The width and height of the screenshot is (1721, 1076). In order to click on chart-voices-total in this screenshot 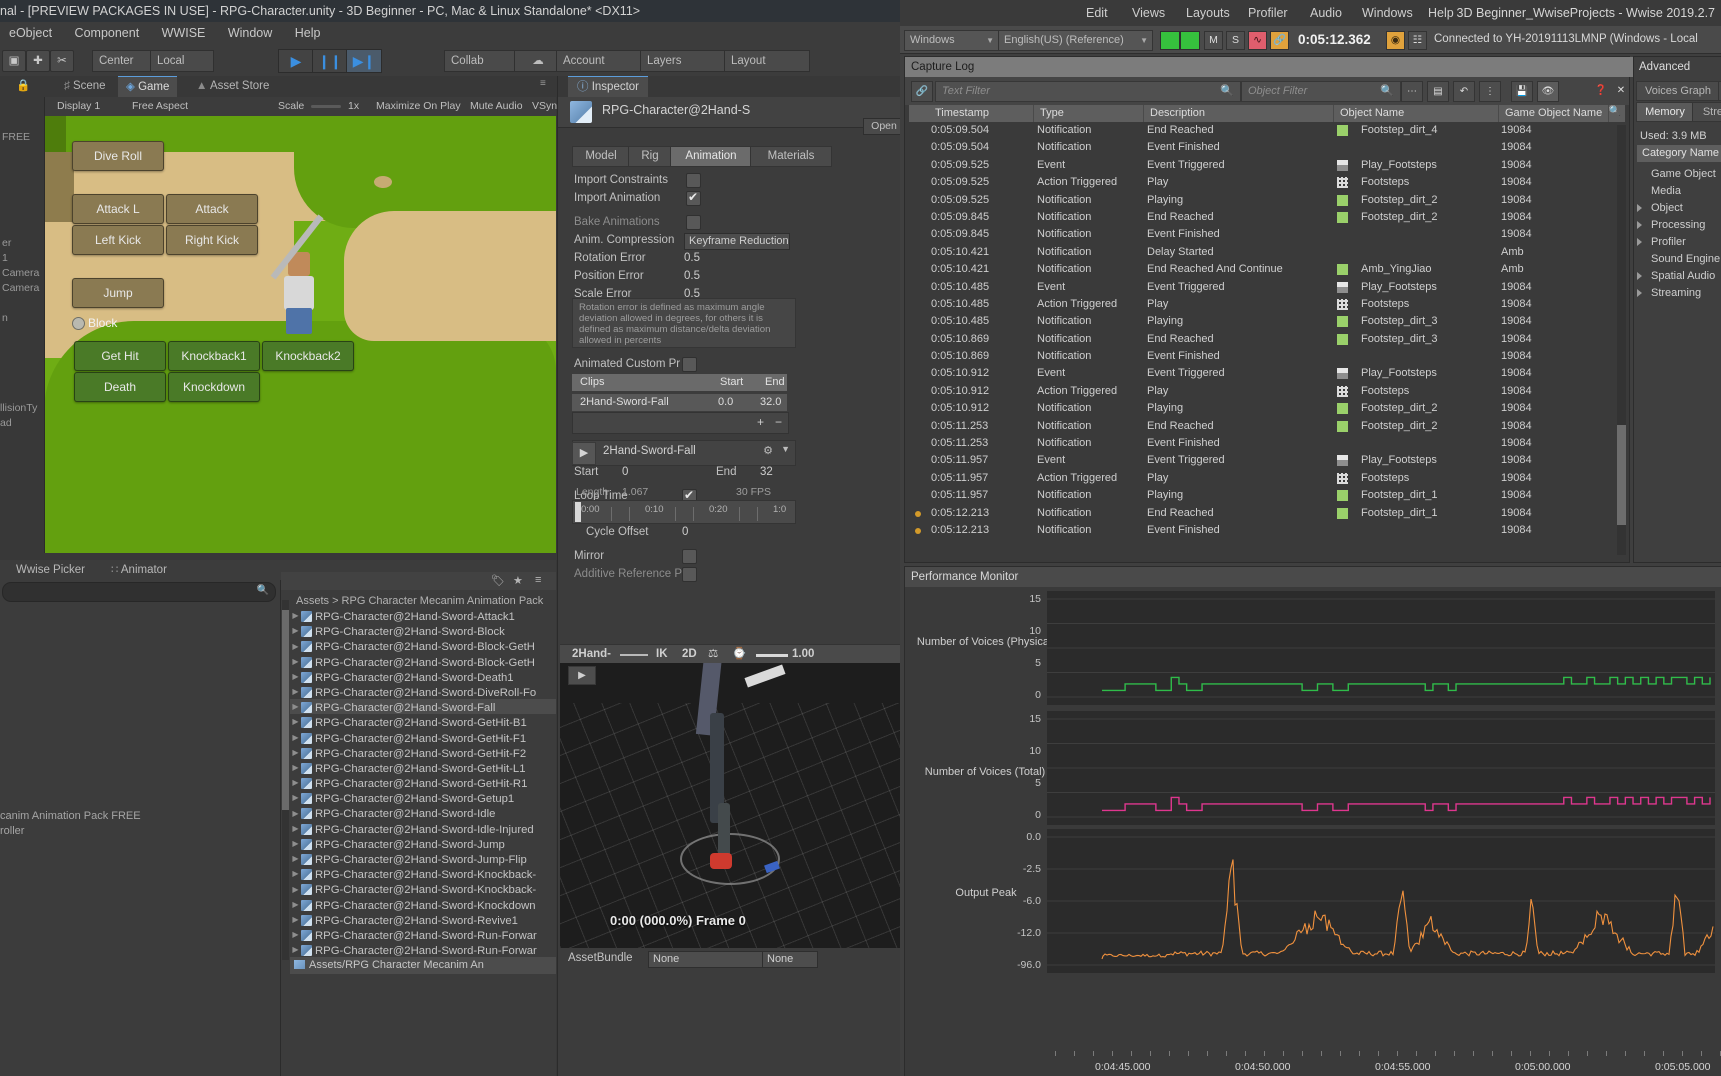, I will do `click(1381, 768)`.